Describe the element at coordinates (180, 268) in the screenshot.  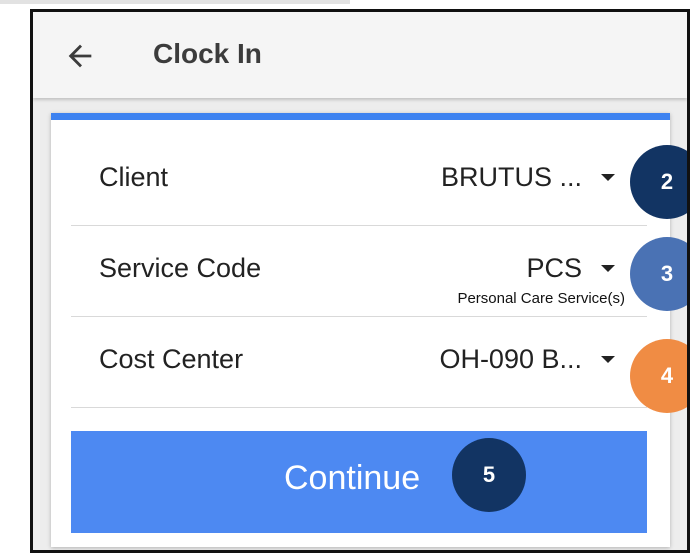
I see `service-code-label: Service Code` at that location.